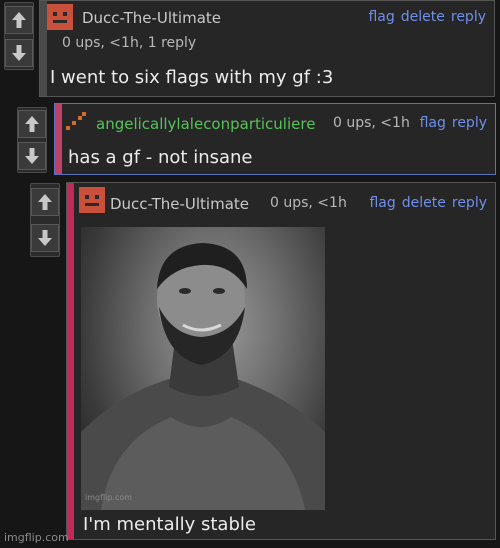  I want to click on comment-actions: flag reply, so click(450, 123).